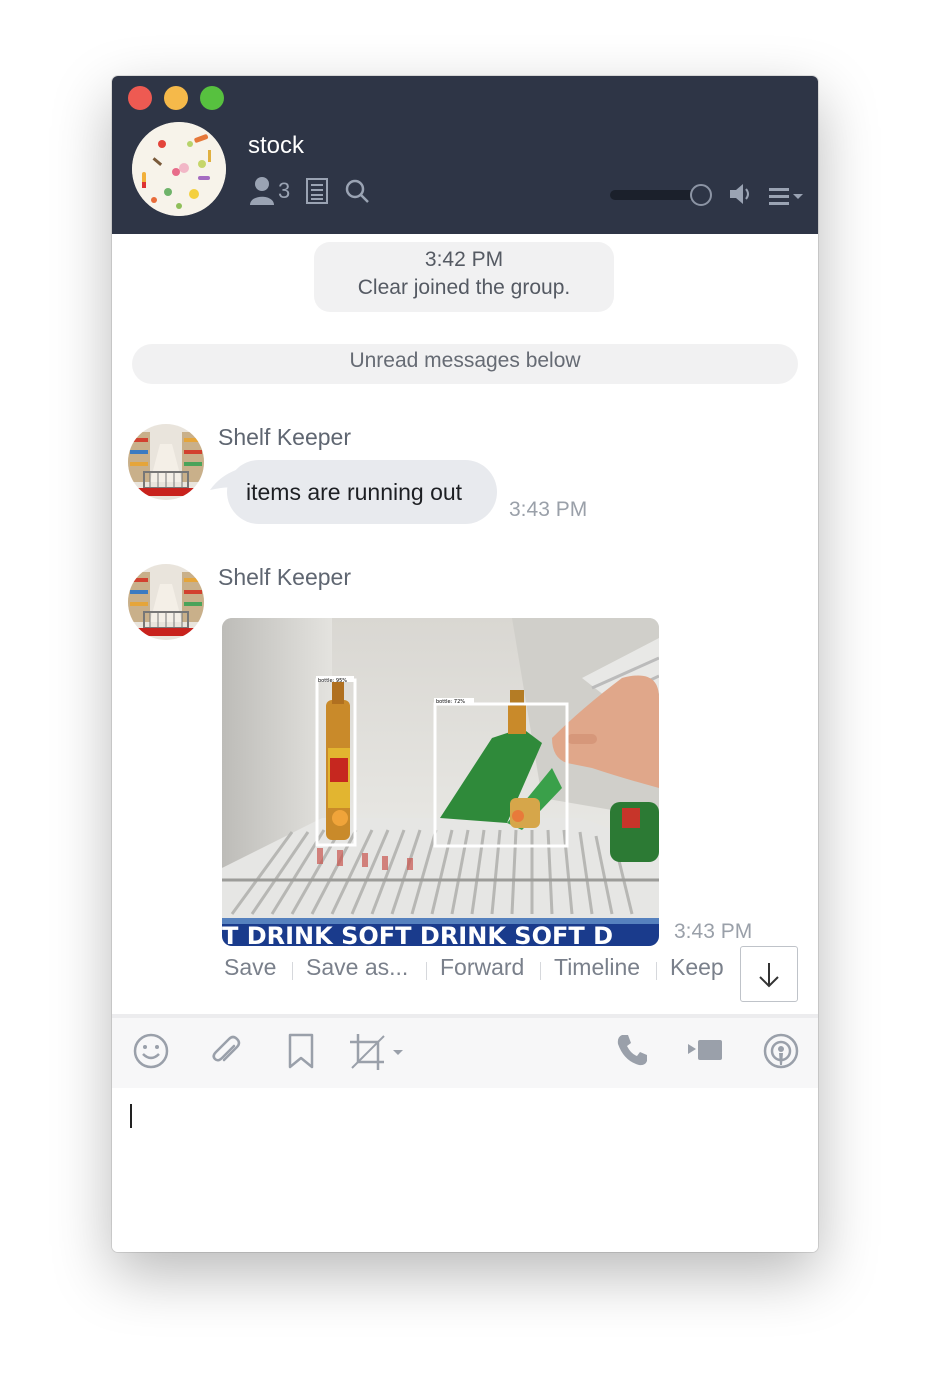 This screenshot has height=1400, width=930. I want to click on live-icon, so click(781, 1051).